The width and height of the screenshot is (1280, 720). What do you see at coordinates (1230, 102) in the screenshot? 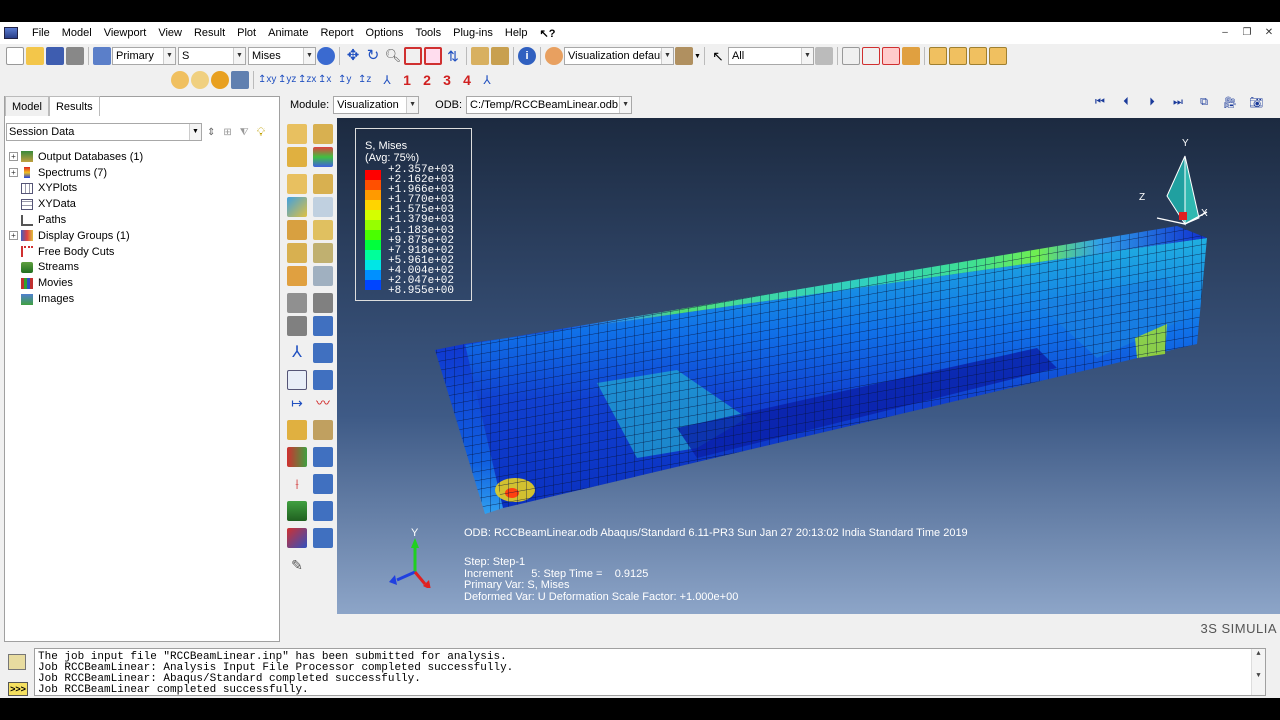
I see `movie-icon: 🎥︎` at bounding box center [1230, 102].